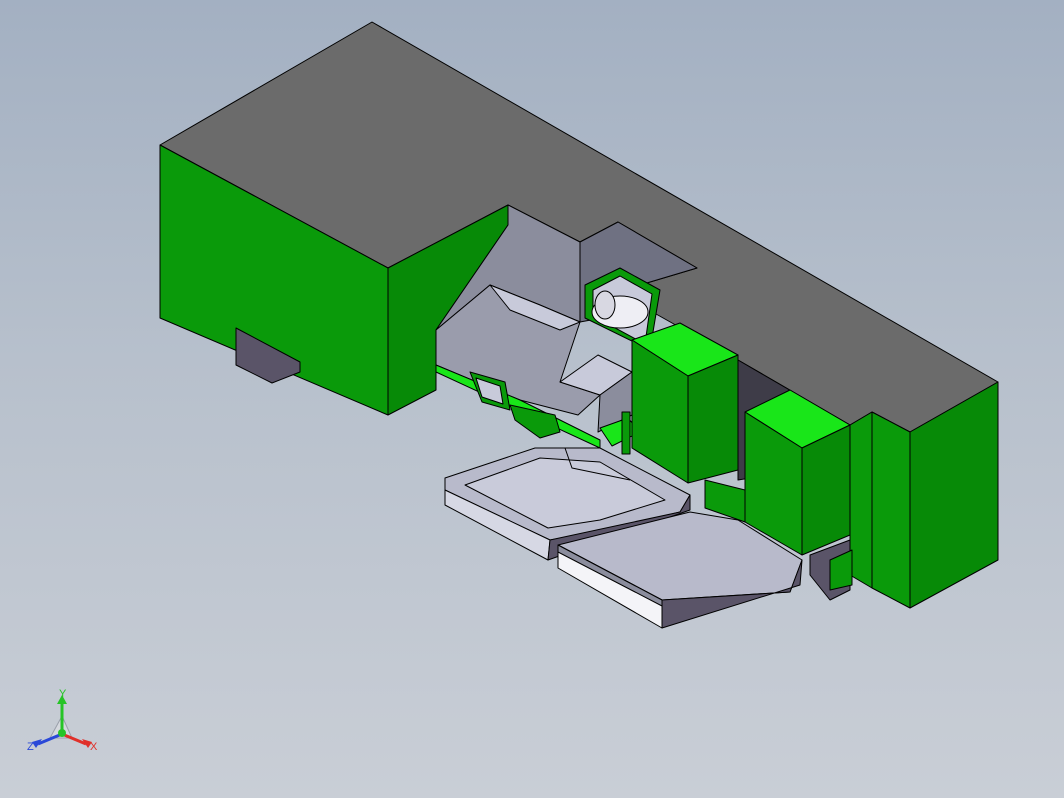  What do you see at coordinates (62, 733) in the screenshot?
I see `triad-origin` at bounding box center [62, 733].